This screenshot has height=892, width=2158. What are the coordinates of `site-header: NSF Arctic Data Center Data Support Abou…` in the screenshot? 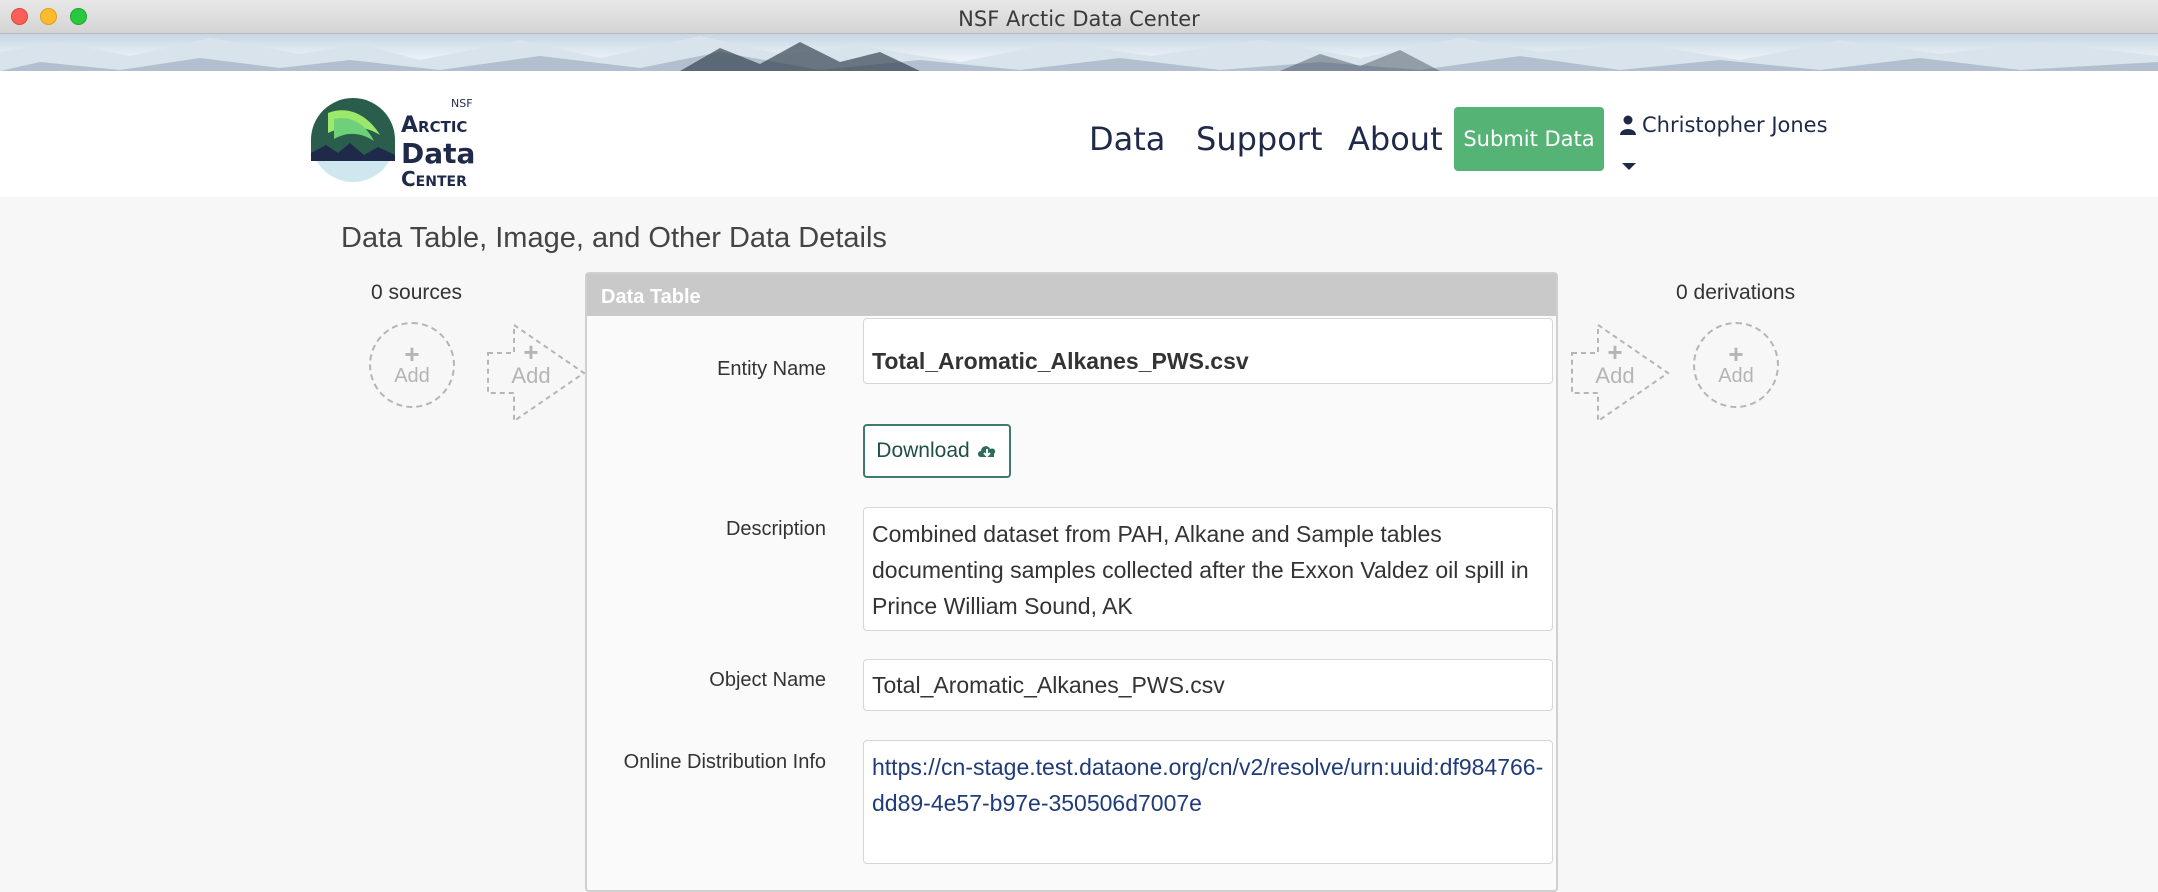 It's located at (1079, 134).